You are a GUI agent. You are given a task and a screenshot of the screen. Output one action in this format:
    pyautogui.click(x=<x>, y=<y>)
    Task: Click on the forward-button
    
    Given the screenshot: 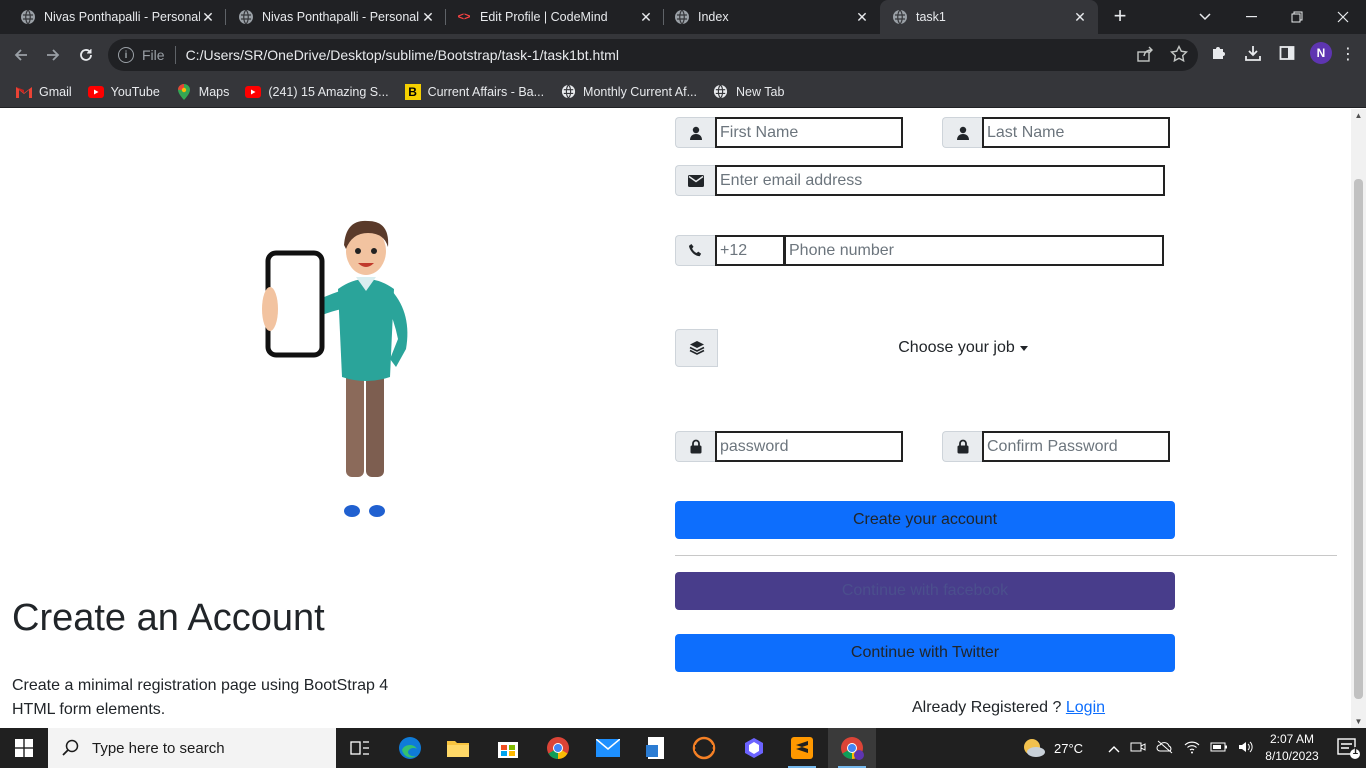 What is the action you would take?
    pyautogui.click(x=53, y=55)
    